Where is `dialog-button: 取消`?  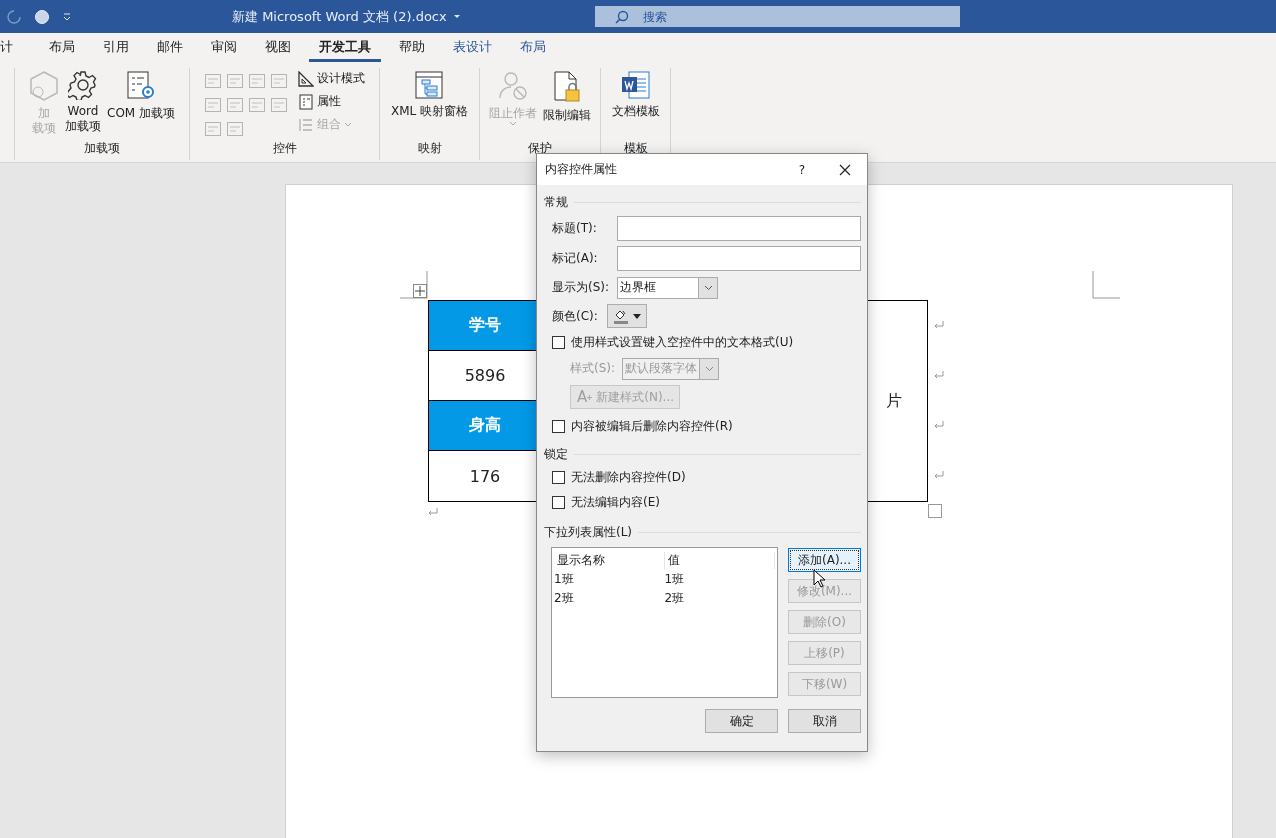
dialog-button: 取消 is located at coordinates (824, 721).